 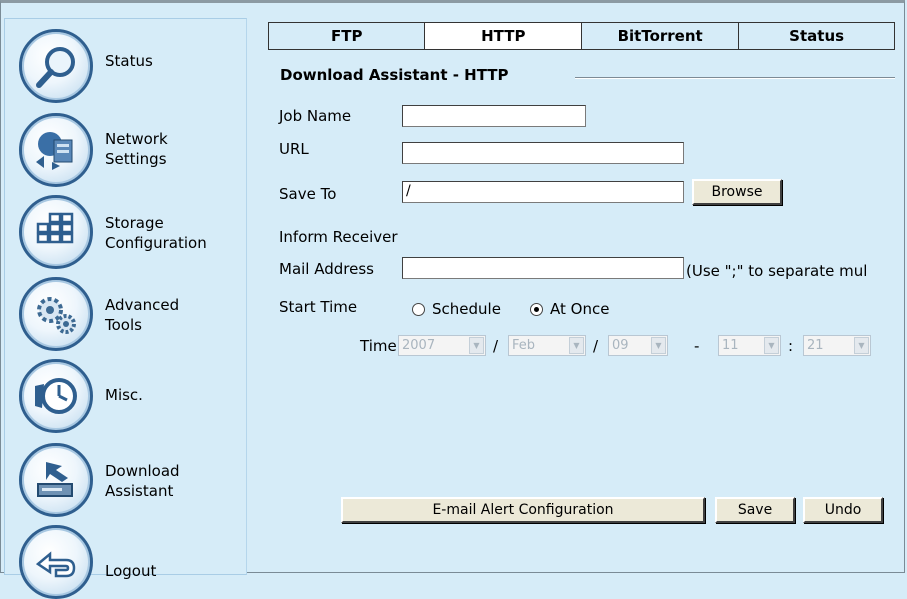 What do you see at coordinates (136, 149) in the screenshot?
I see `sidebar-item-label: Network Settings` at bounding box center [136, 149].